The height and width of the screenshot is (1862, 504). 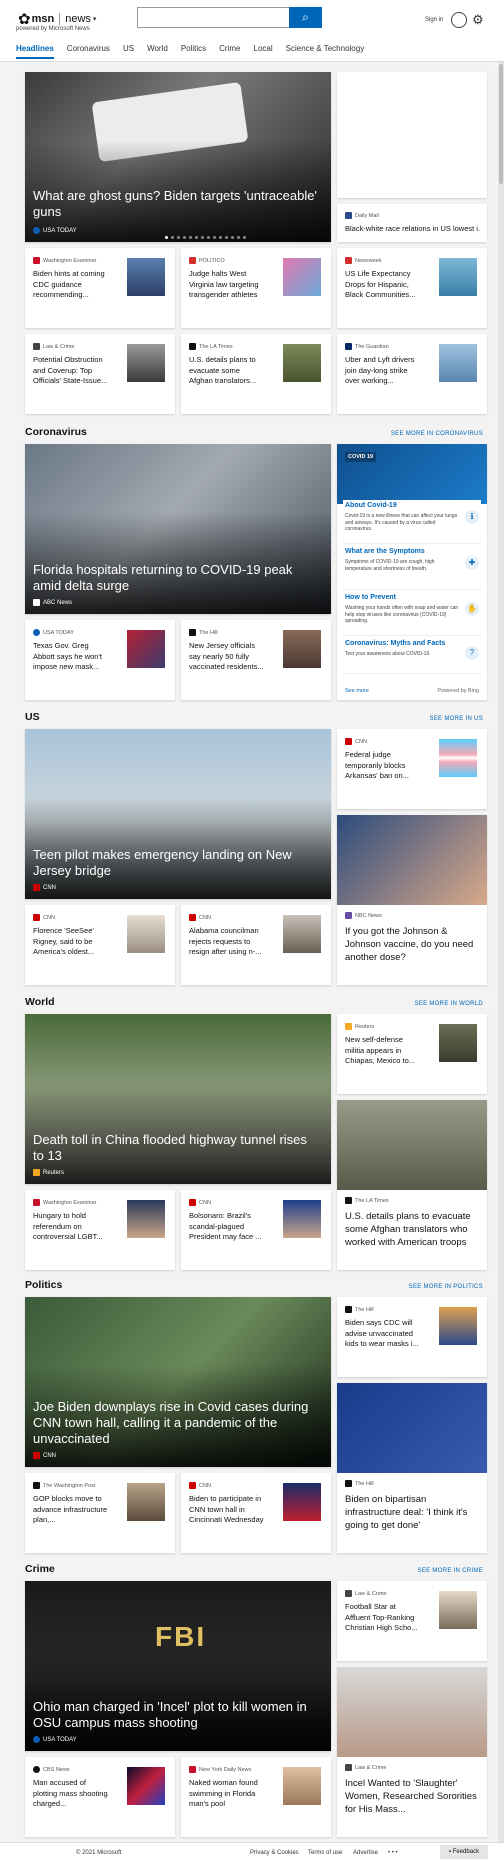 I want to click on see-more-coronavirus: SEE MORE IN CORONAVIRUS, so click(x=437, y=434).